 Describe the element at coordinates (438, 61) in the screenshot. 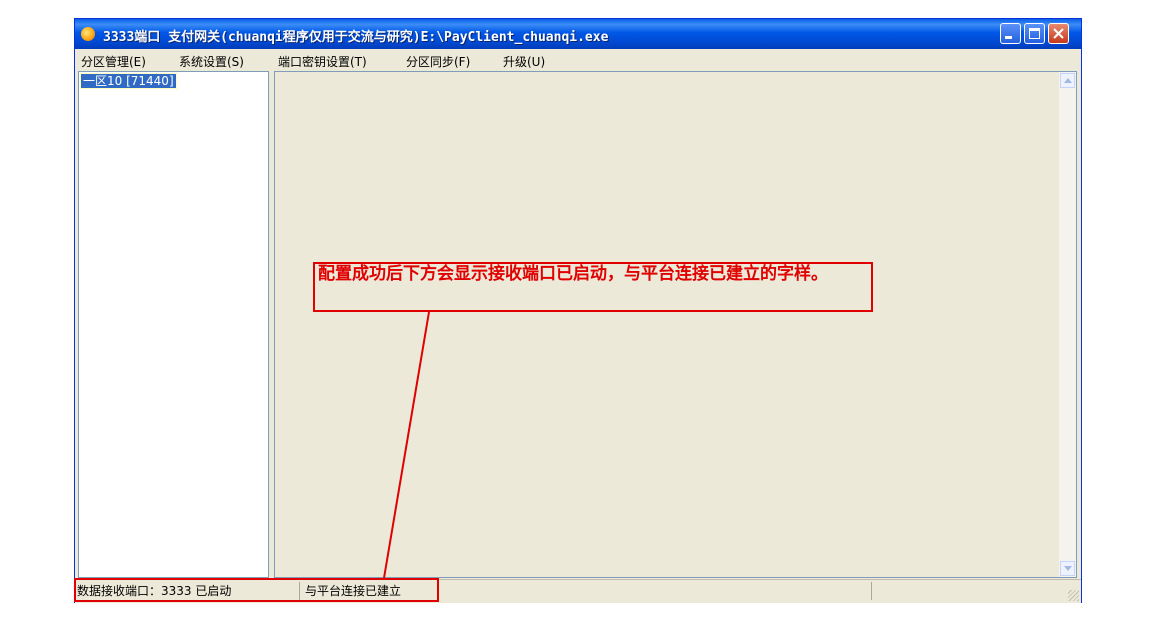

I see `menu-partition-sync: 分区同步(F)` at that location.